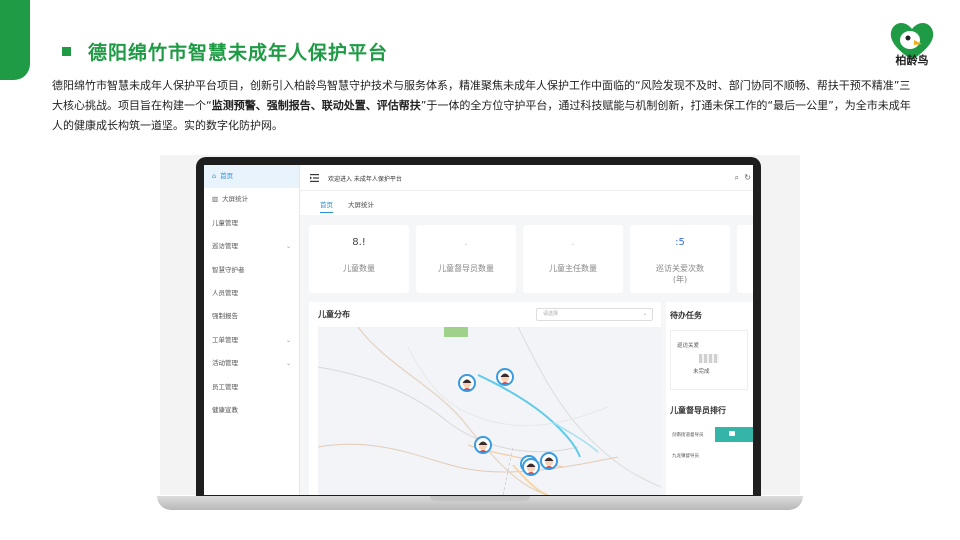 The image size is (960, 540). Describe the element at coordinates (251, 363) in the screenshot. I see `sidebar-item: 活动管理 ⌄` at that location.